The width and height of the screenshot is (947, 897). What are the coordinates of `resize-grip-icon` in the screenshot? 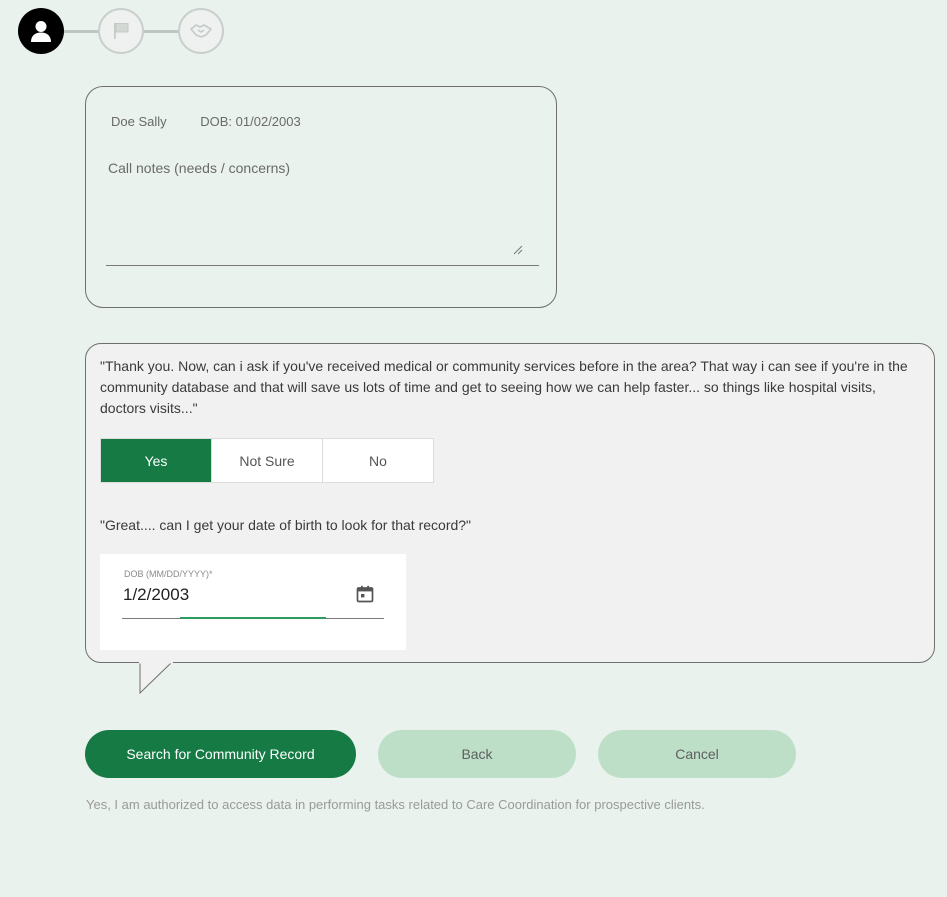 It's located at (518, 250).